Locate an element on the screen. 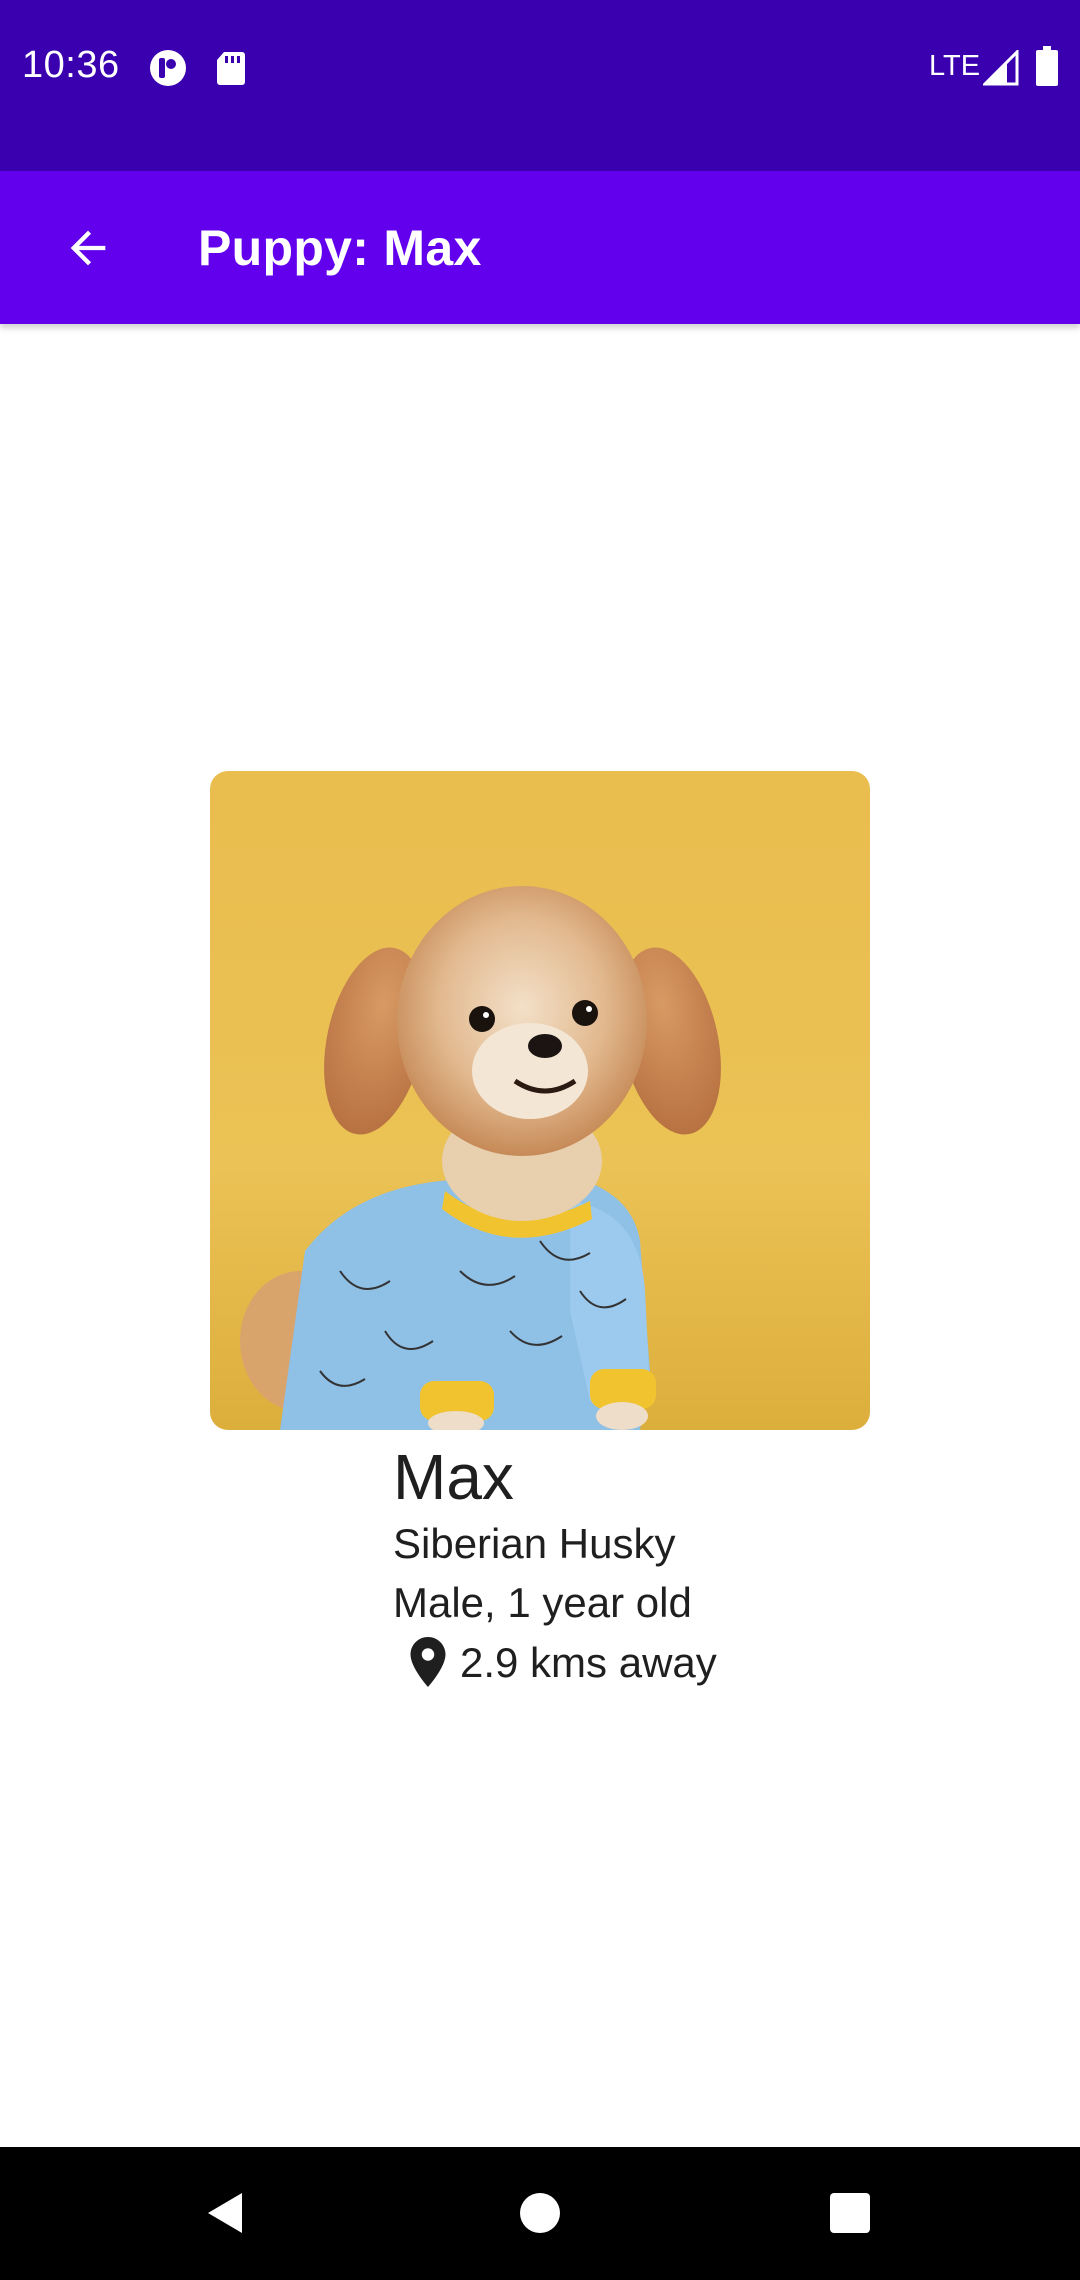  nav-back-icon is located at coordinates (225, 2213).